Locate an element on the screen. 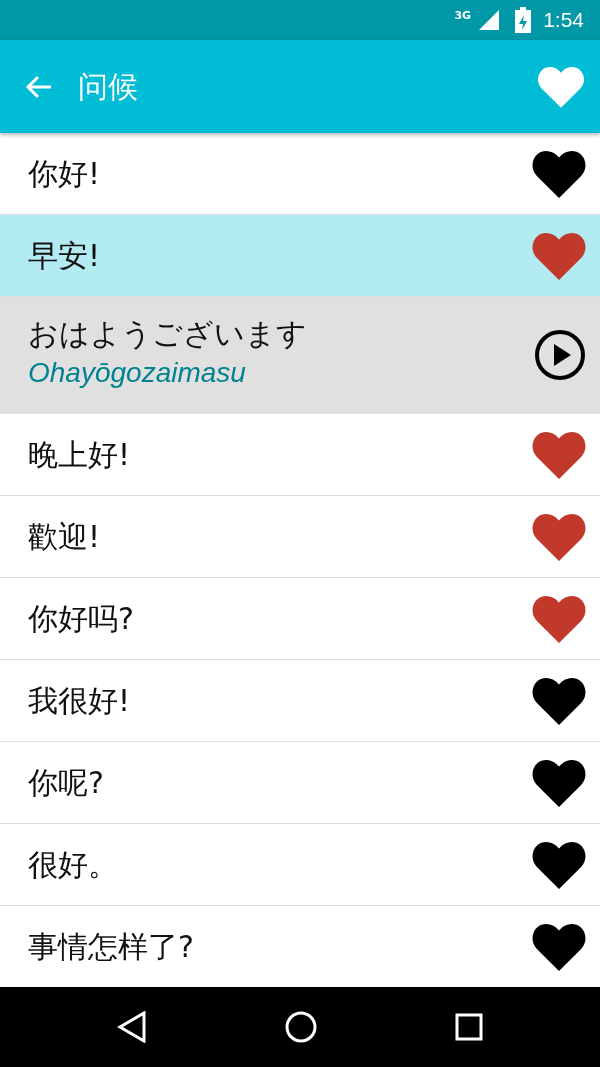 The image size is (600, 1067). phrase-text: 我很好! is located at coordinates (80, 700).